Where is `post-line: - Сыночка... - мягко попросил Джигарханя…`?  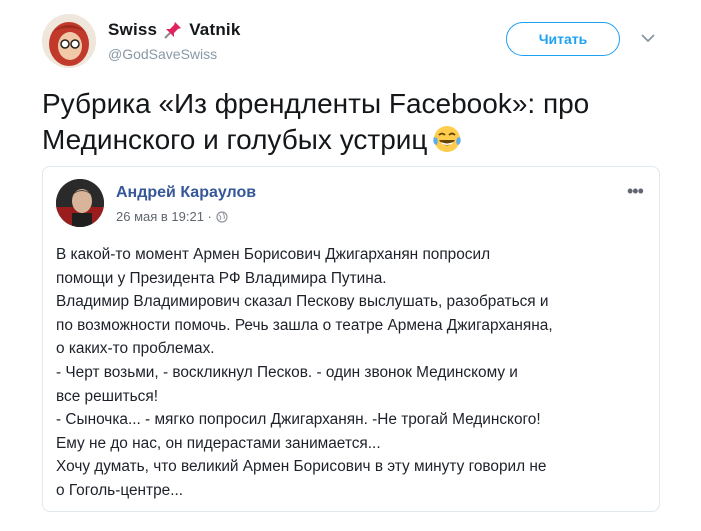
post-line: - Сыночка... - мягко попросил Джигарханя… is located at coordinates (298, 420).